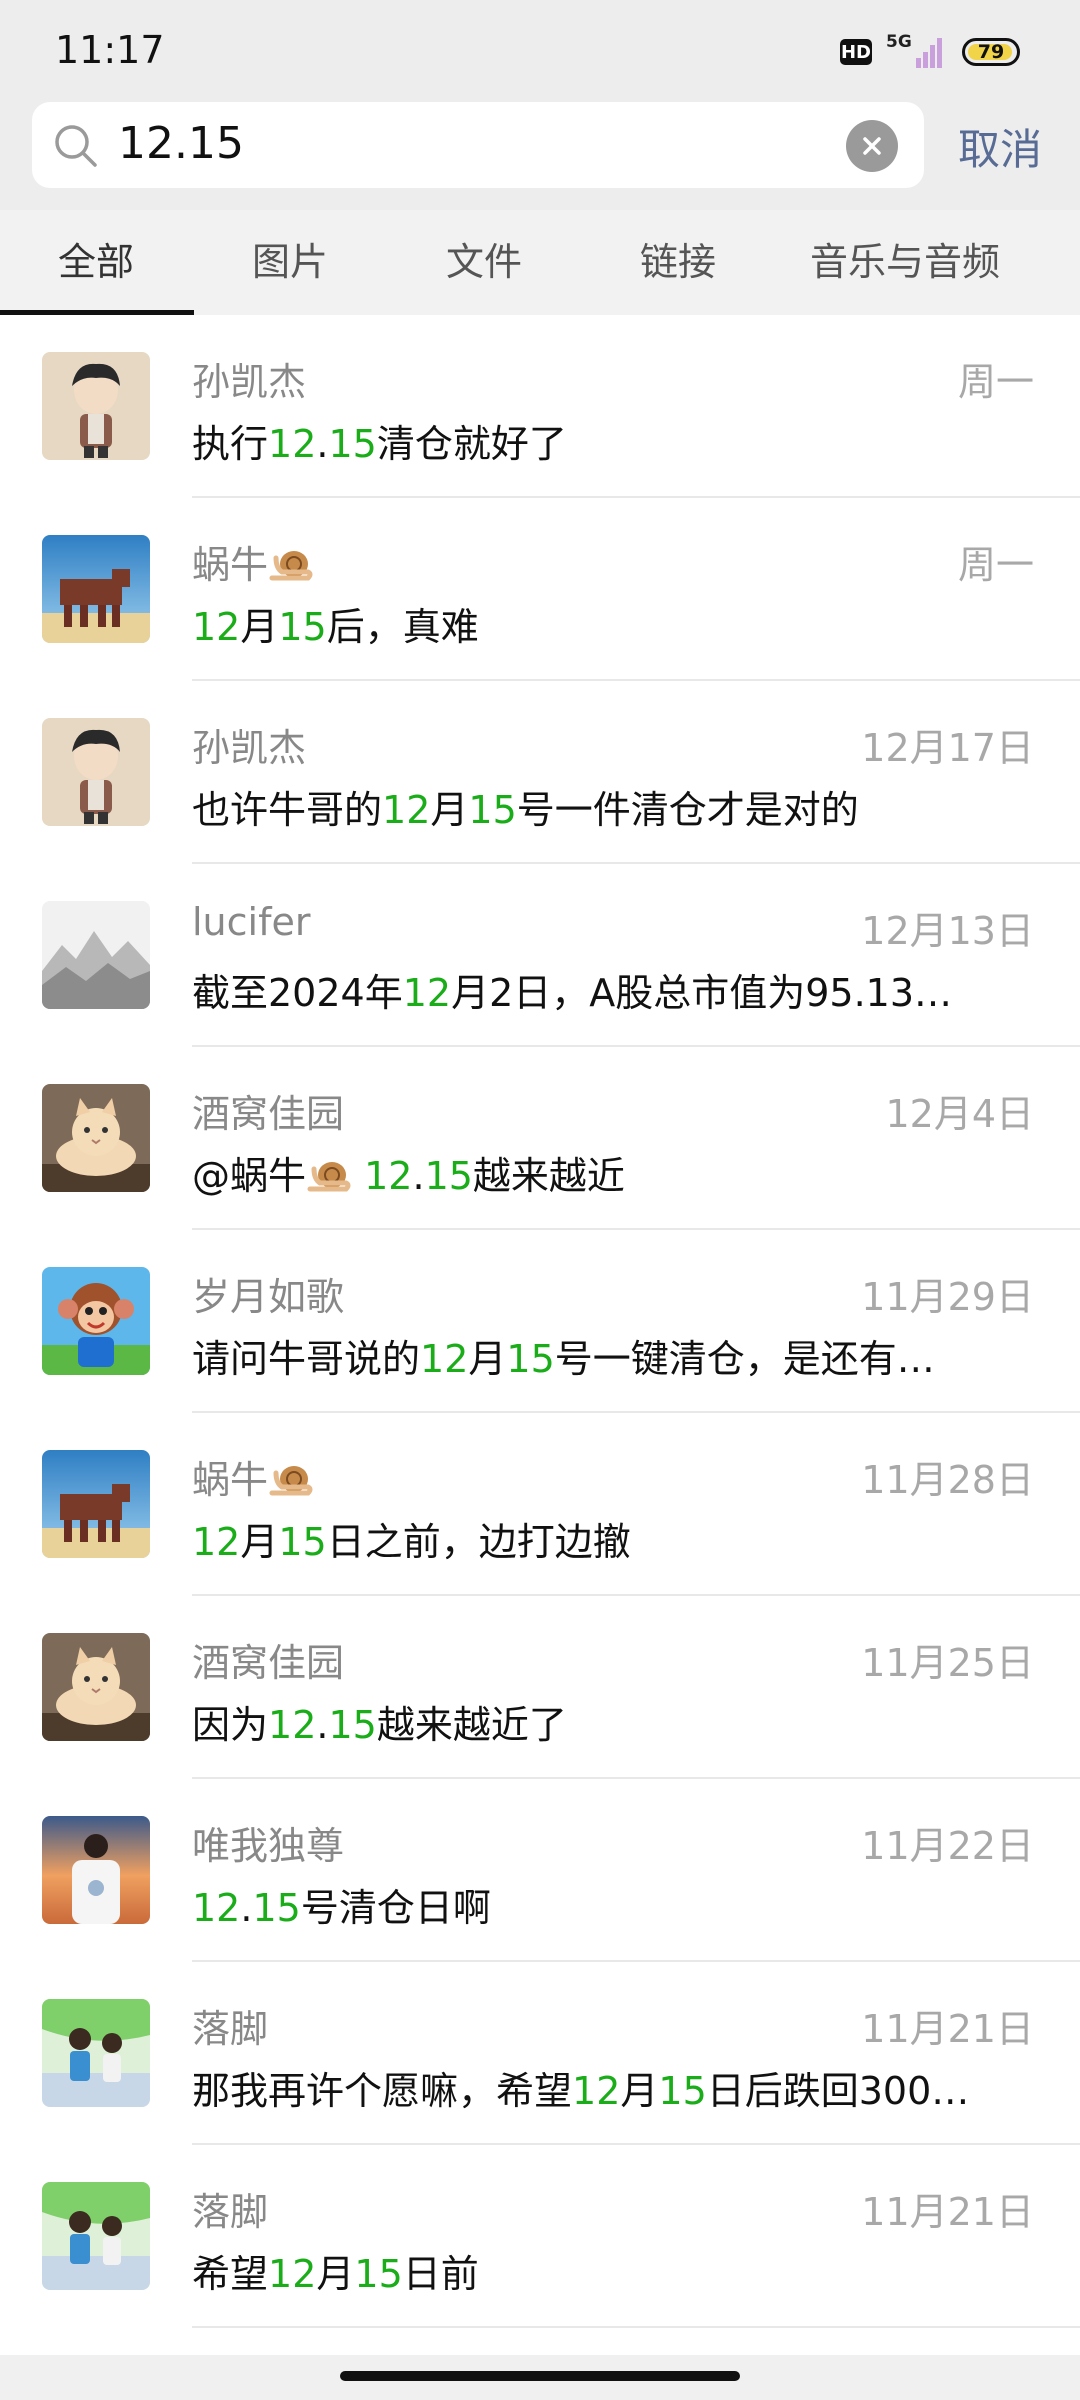  I want to click on search-icon, so click(76, 146).